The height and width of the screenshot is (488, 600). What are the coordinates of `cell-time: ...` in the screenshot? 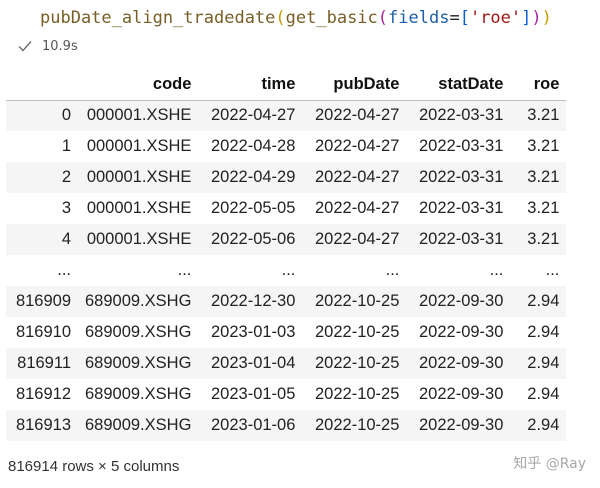 It's located at (288, 270).